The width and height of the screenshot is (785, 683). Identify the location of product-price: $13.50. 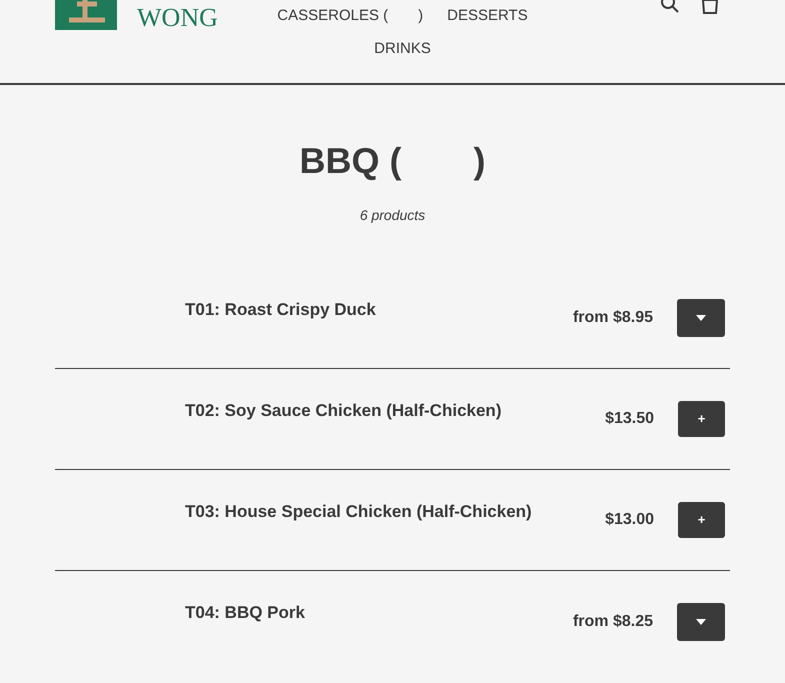
(629, 419).